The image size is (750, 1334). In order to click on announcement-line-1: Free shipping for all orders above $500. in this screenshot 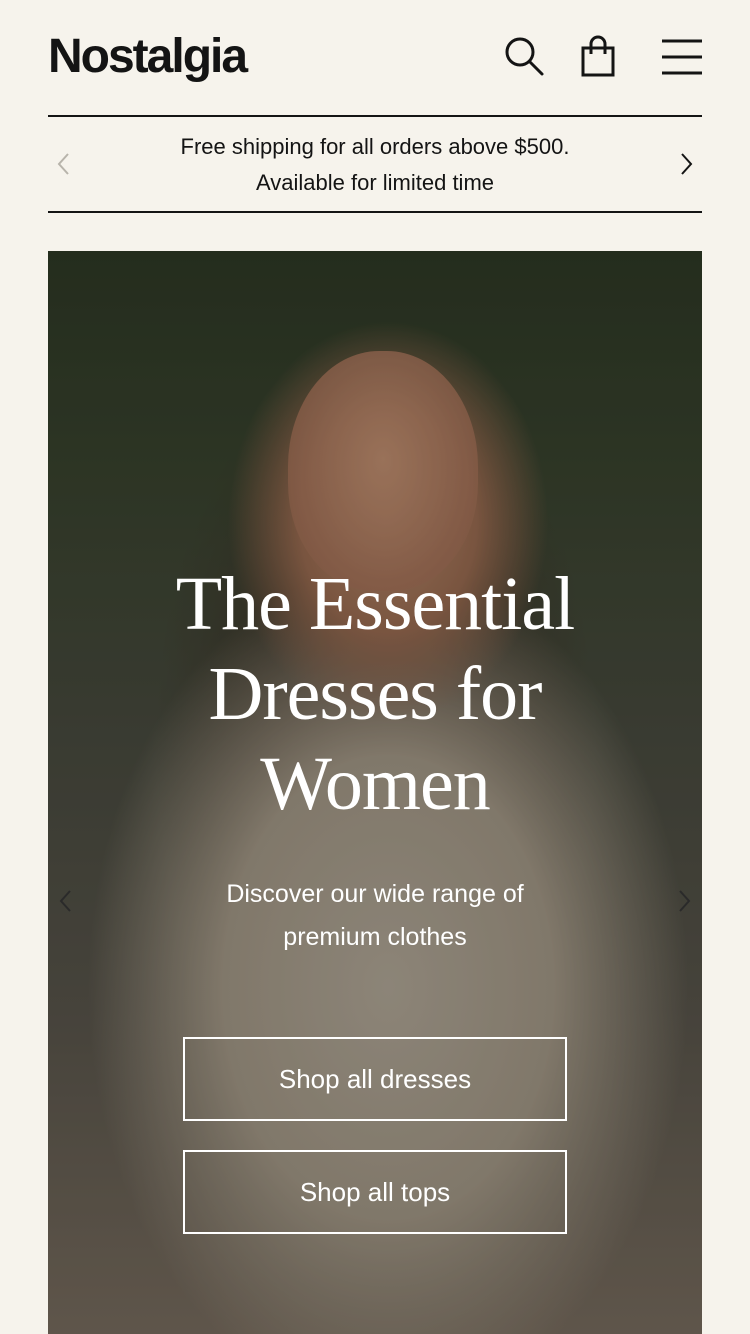, I will do `click(375, 146)`.